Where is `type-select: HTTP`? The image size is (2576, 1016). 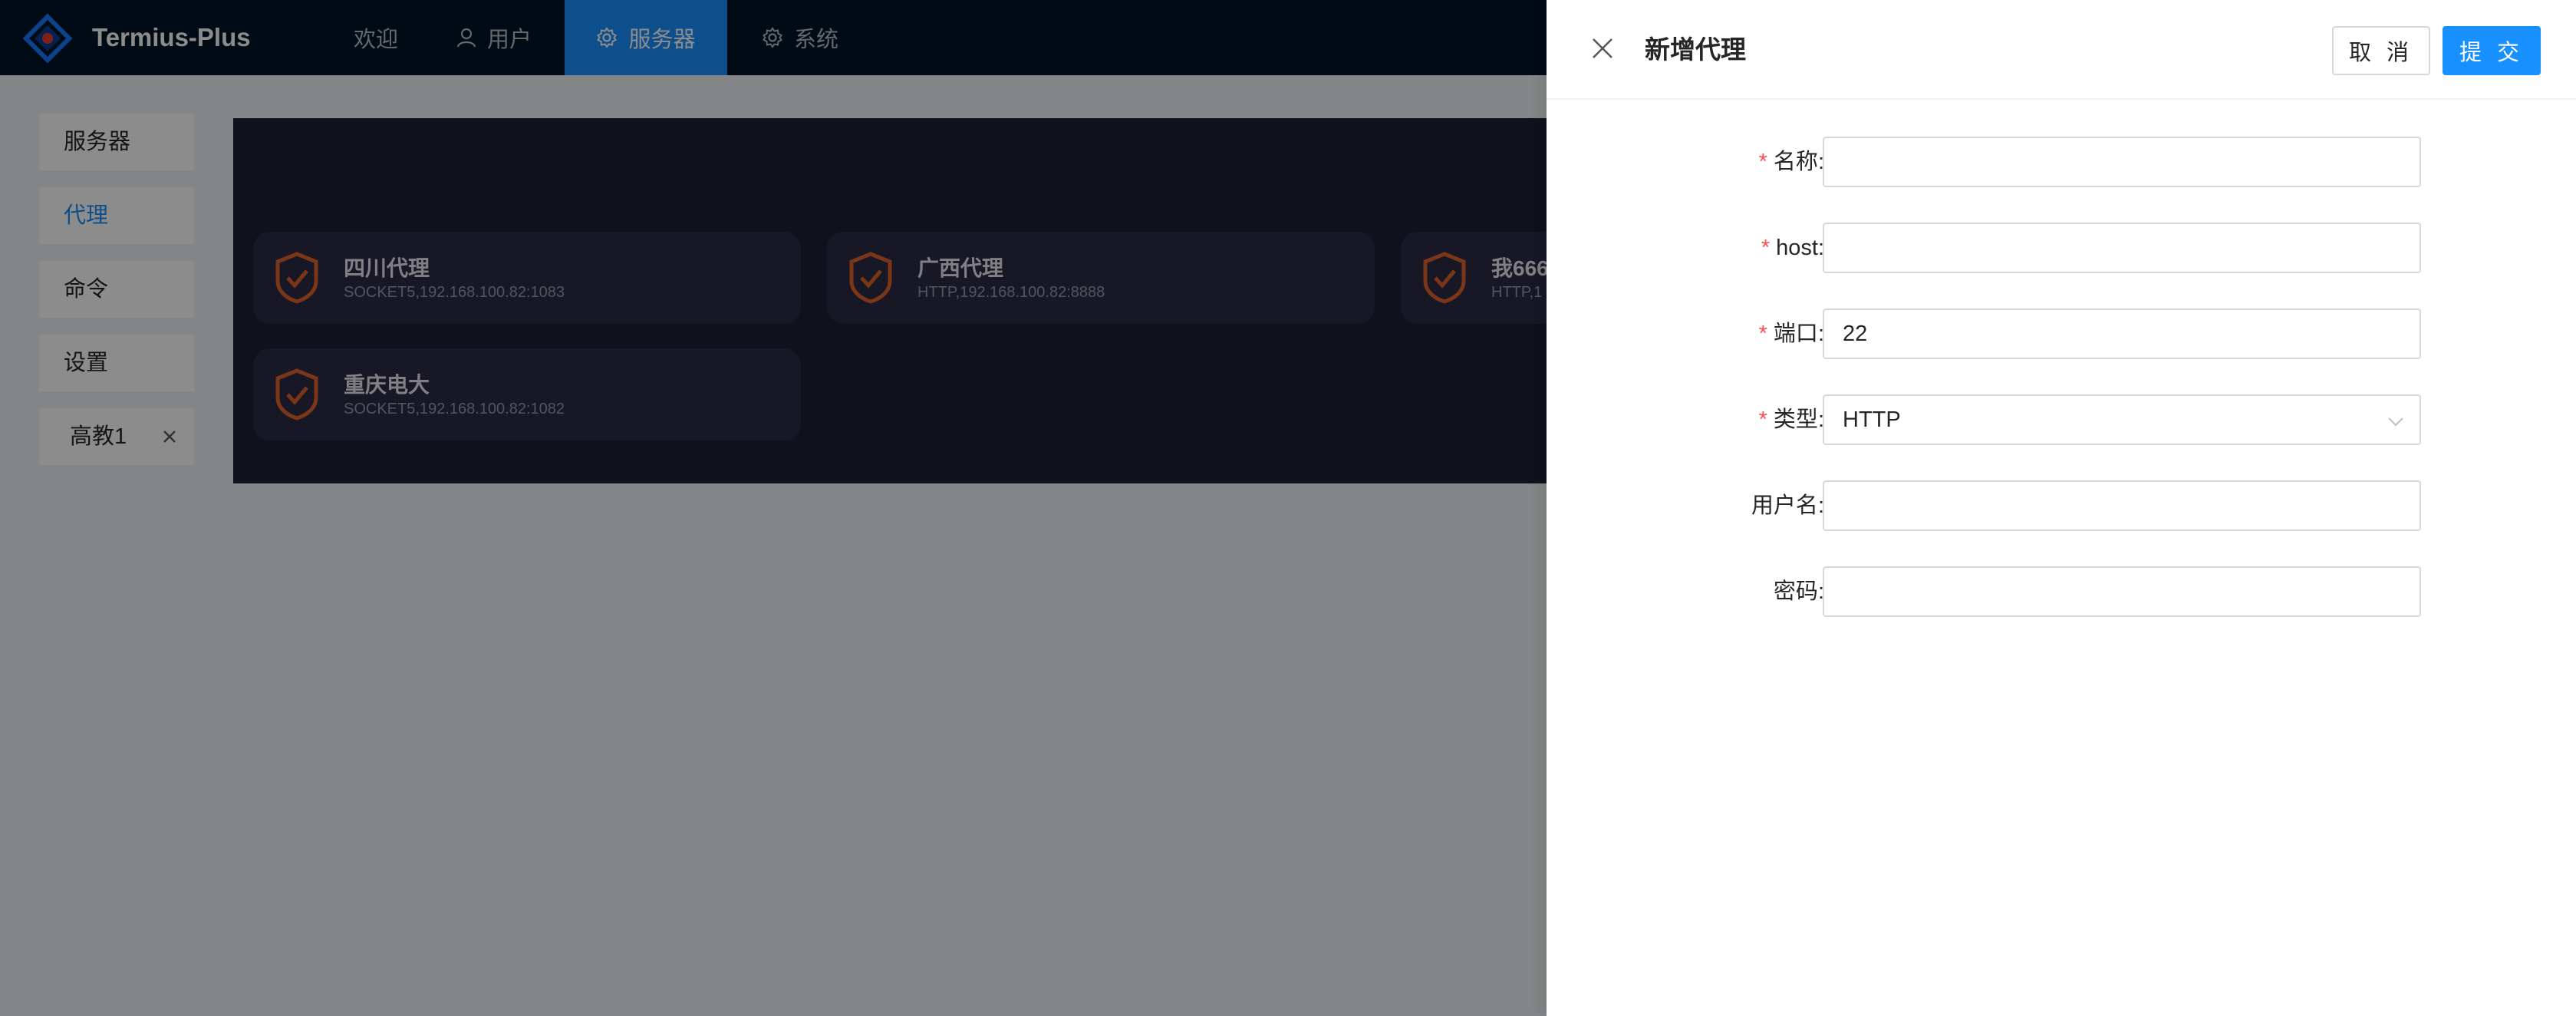 type-select: HTTP is located at coordinates (2122, 419).